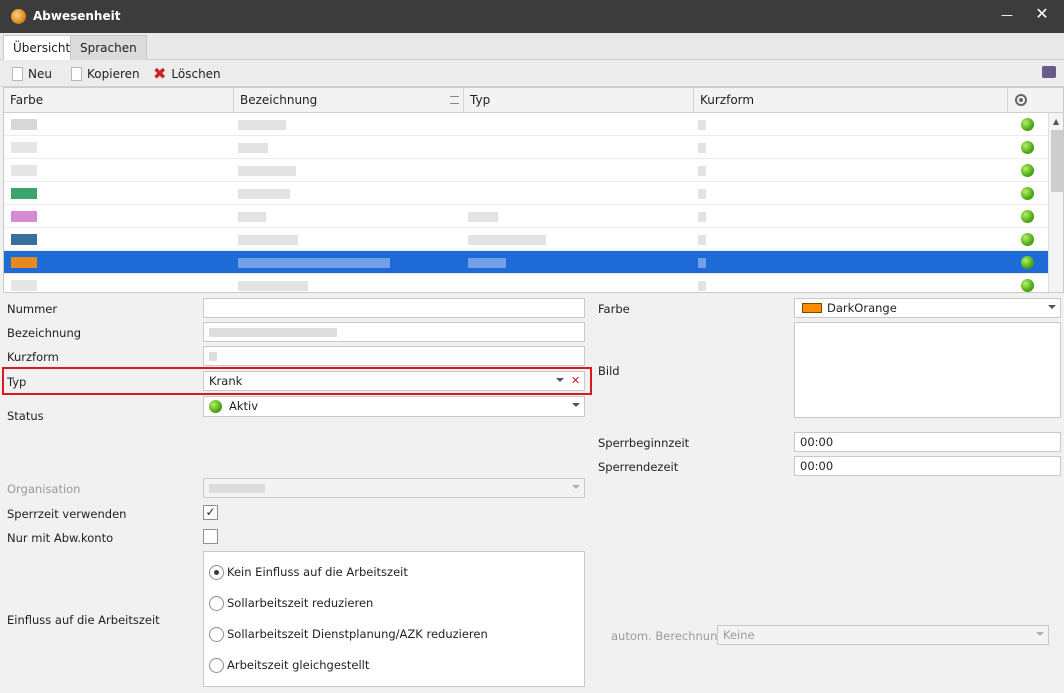  I want to click on status-select: Aktiv, so click(394, 406).